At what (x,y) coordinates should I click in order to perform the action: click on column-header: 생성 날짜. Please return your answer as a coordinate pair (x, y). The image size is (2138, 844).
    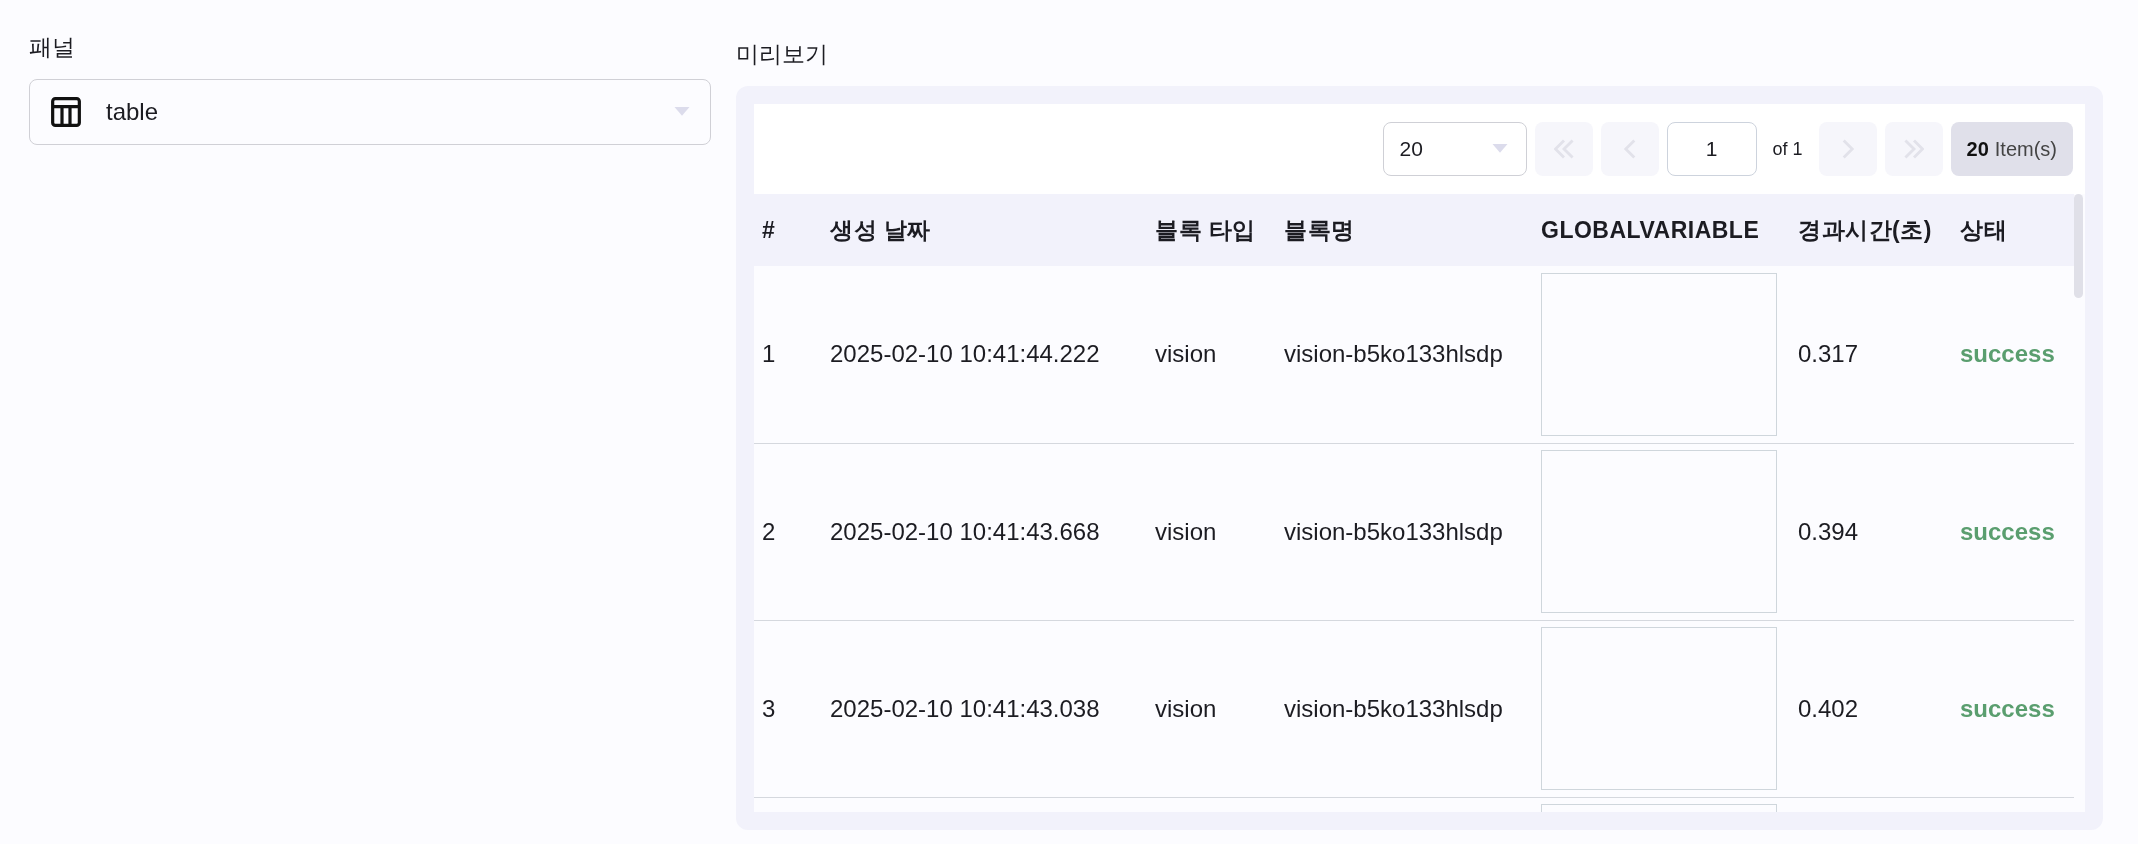
    Looking at the image, I should click on (984, 230).